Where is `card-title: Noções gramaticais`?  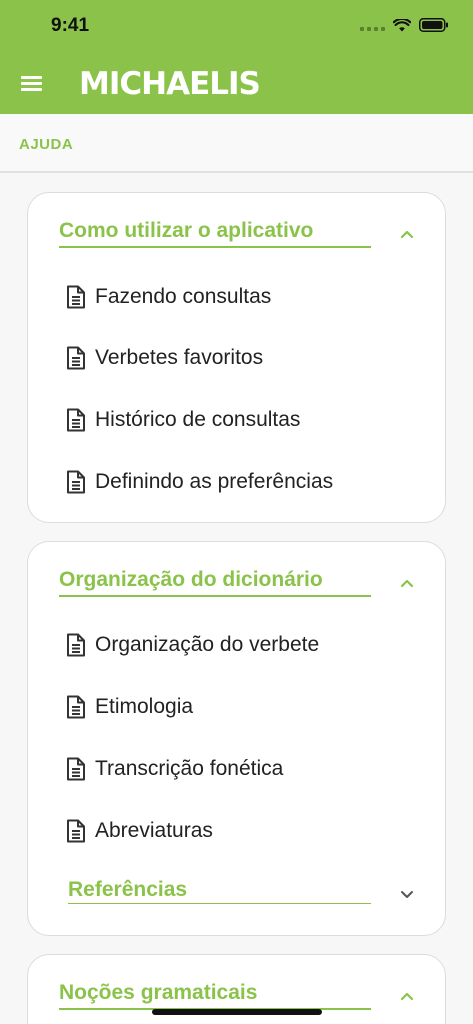
card-title: Noções gramaticais is located at coordinates (158, 992).